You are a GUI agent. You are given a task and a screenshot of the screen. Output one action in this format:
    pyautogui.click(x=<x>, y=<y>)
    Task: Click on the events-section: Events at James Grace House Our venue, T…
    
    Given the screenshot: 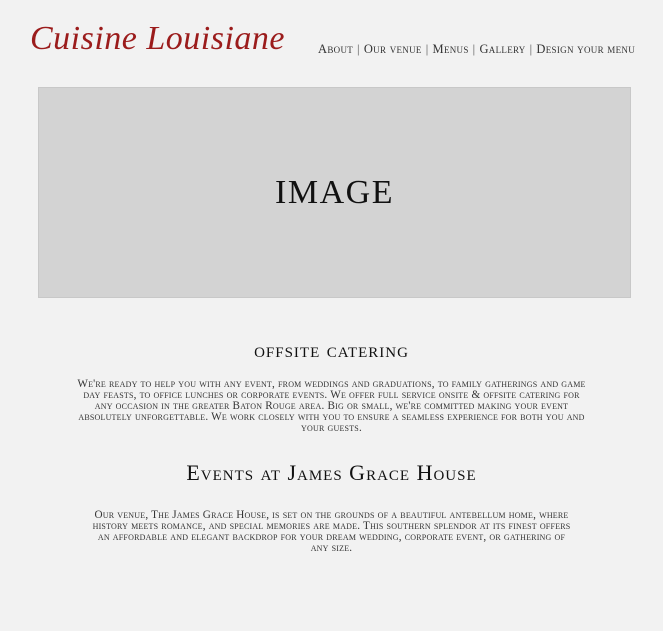 What is the action you would take?
    pyautogui.click(x=331, y=507)
    